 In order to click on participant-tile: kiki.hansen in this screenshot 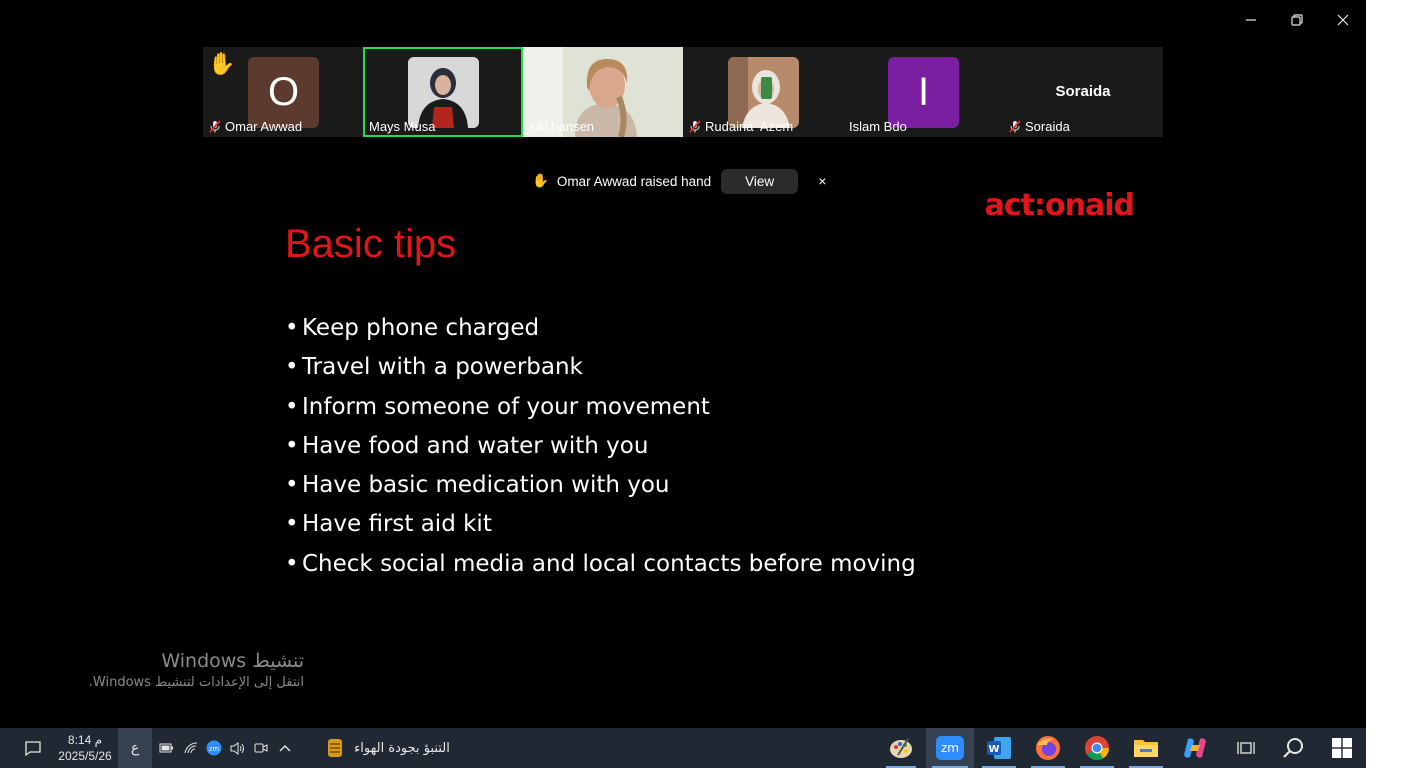, I will do `click(603, 92)`.